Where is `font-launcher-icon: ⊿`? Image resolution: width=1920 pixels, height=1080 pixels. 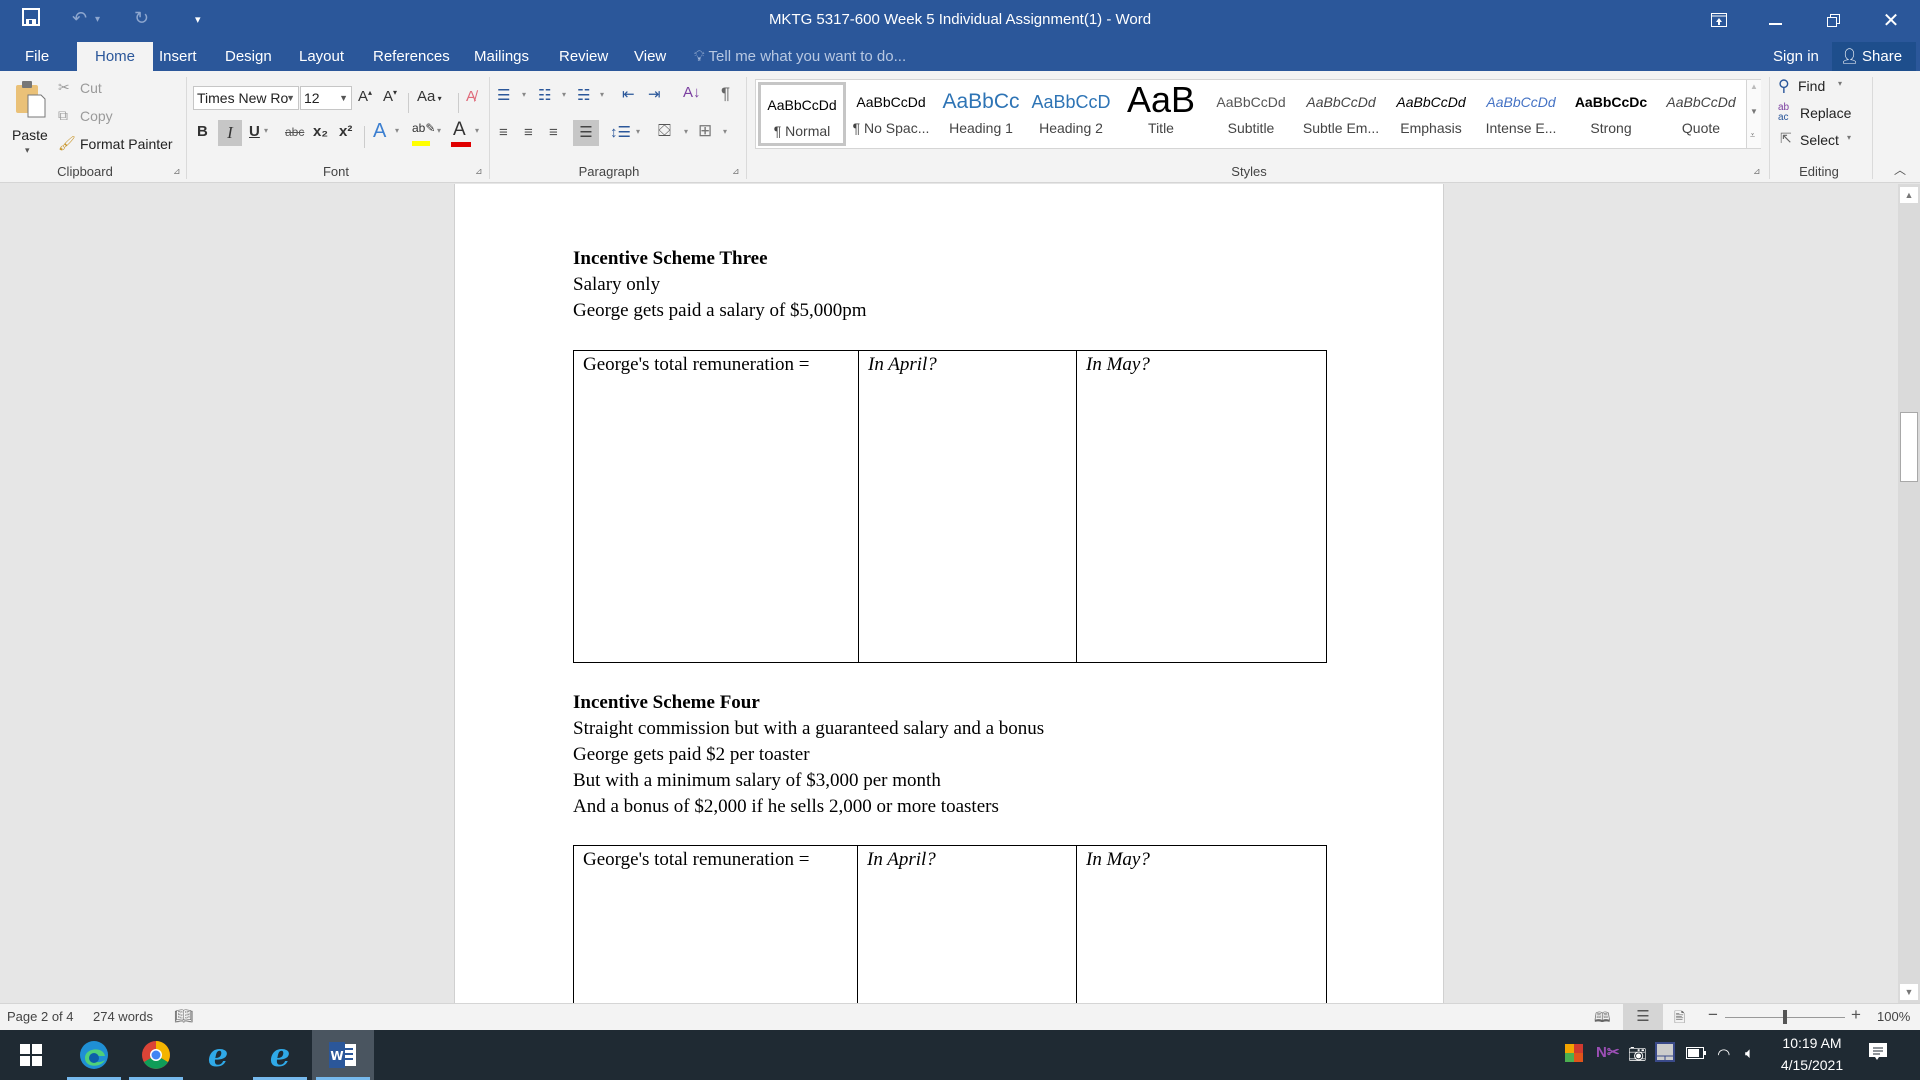
font-launcher-icon: ⊿ is located at coordinates (479, 171).